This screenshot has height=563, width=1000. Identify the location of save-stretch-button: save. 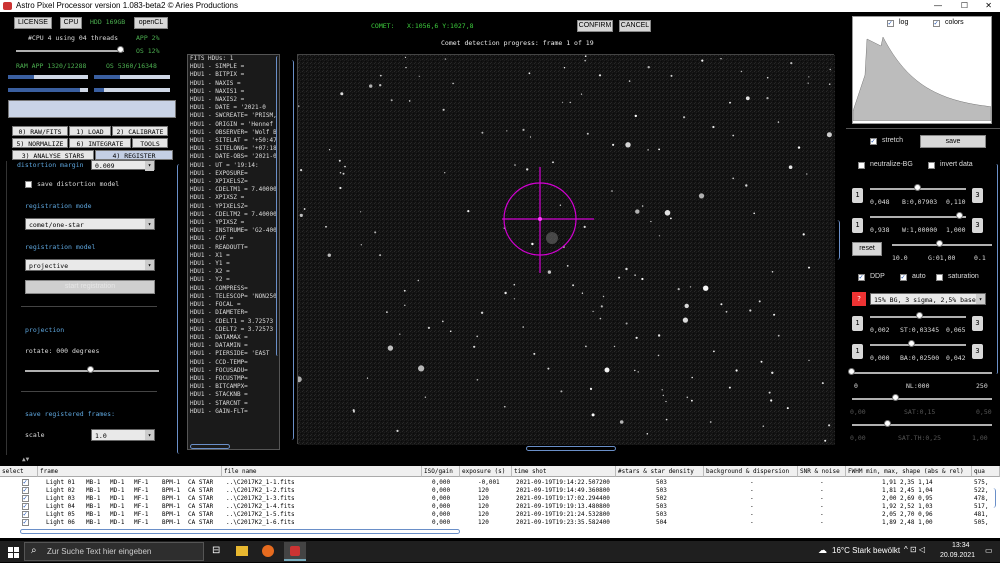
(953, 141).